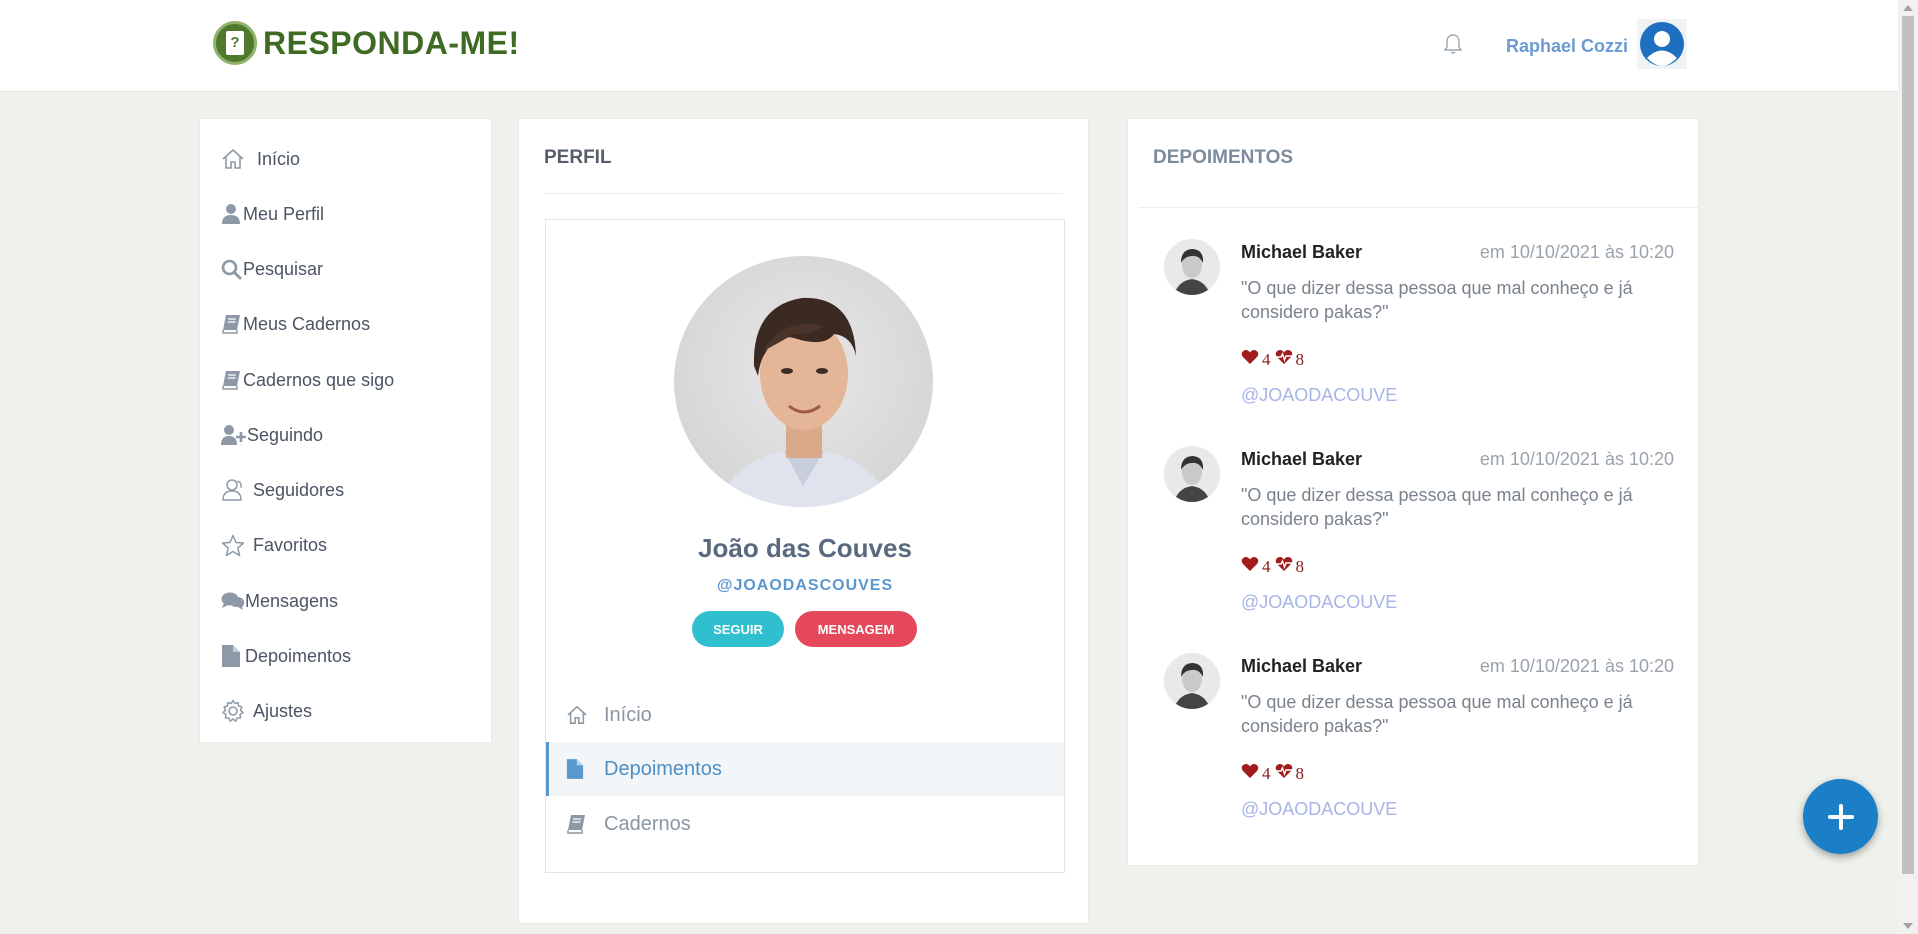 The height and width of the screenshot is (934, 1918). Describe the element at coordinates (1223, 157) in the screenshot. I see `testimonials-title: DEPOIMENTOS` at that location.